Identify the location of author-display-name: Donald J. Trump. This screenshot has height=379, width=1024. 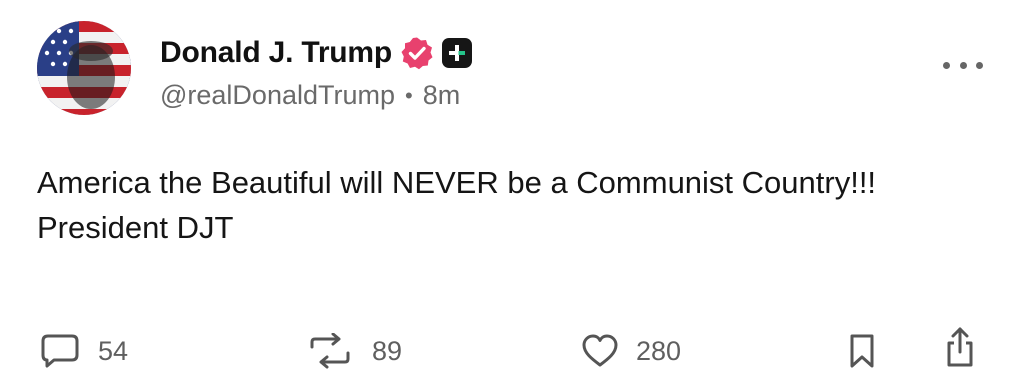
(276, 53).